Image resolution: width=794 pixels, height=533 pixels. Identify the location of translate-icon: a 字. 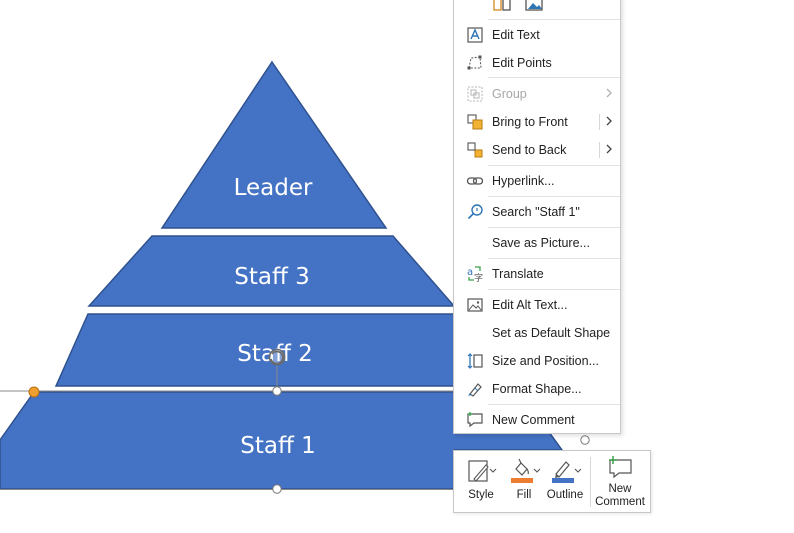
(475, 274).